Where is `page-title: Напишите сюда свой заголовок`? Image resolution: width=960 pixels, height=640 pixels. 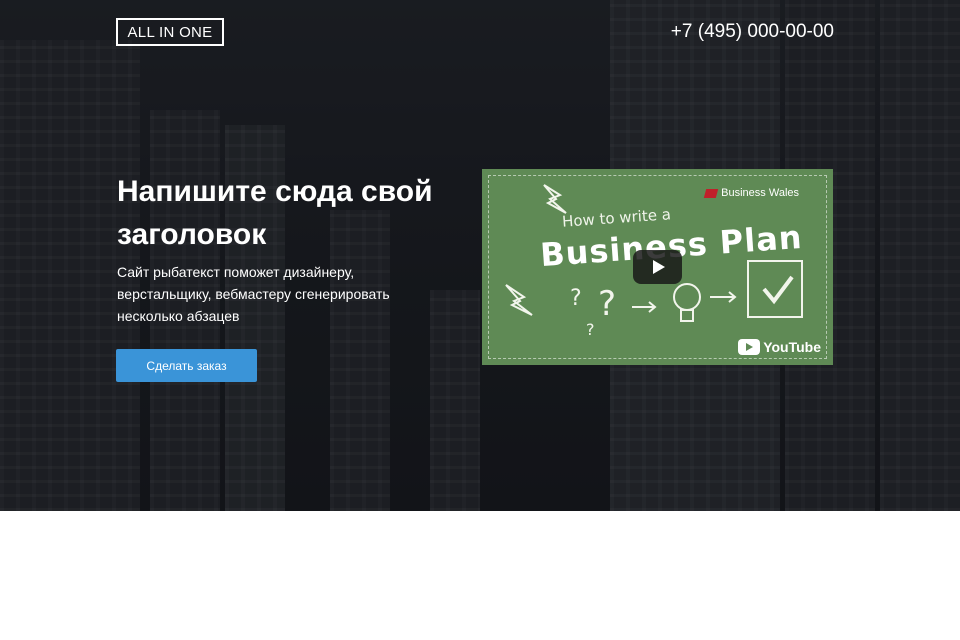 page-title: Напишите сюда свой заголовок is located at coordinates (275, 213).